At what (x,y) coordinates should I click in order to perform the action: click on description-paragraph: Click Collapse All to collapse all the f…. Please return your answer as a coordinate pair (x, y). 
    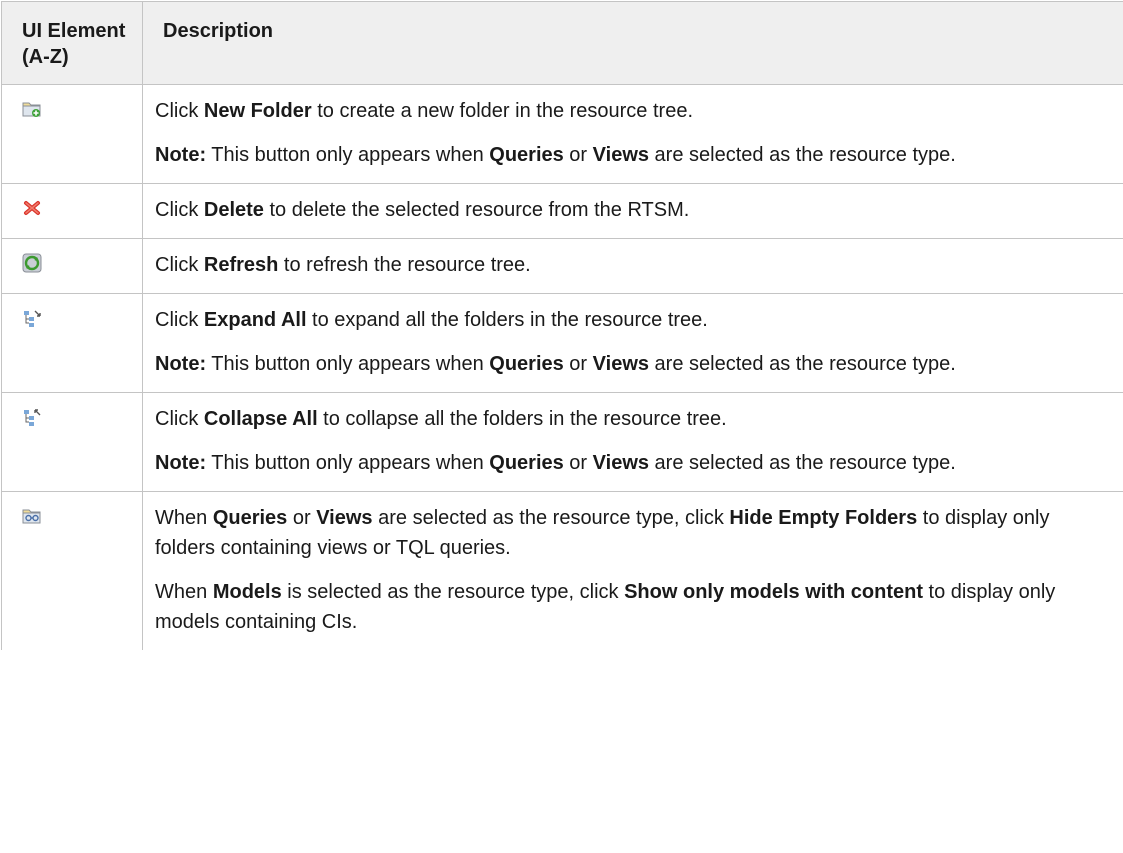
    Looking at the image, I should click on (624, 419).